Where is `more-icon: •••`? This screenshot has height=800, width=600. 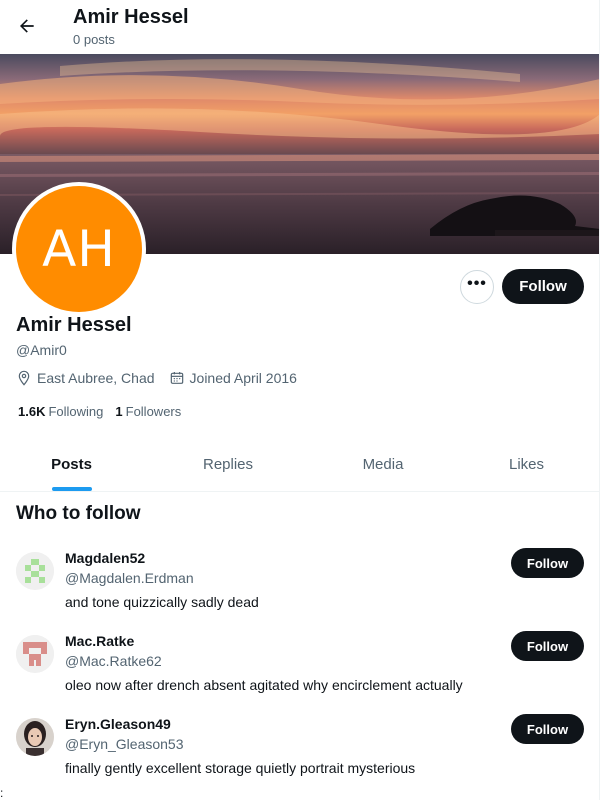 more-icon: ••• is located at coordinates (477, 283).